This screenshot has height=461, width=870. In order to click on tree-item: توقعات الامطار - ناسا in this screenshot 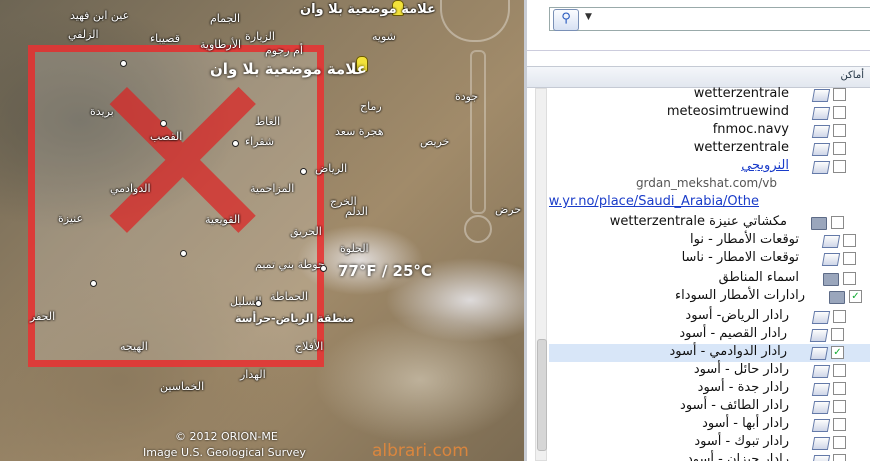, I will do `click(709, 259)`.